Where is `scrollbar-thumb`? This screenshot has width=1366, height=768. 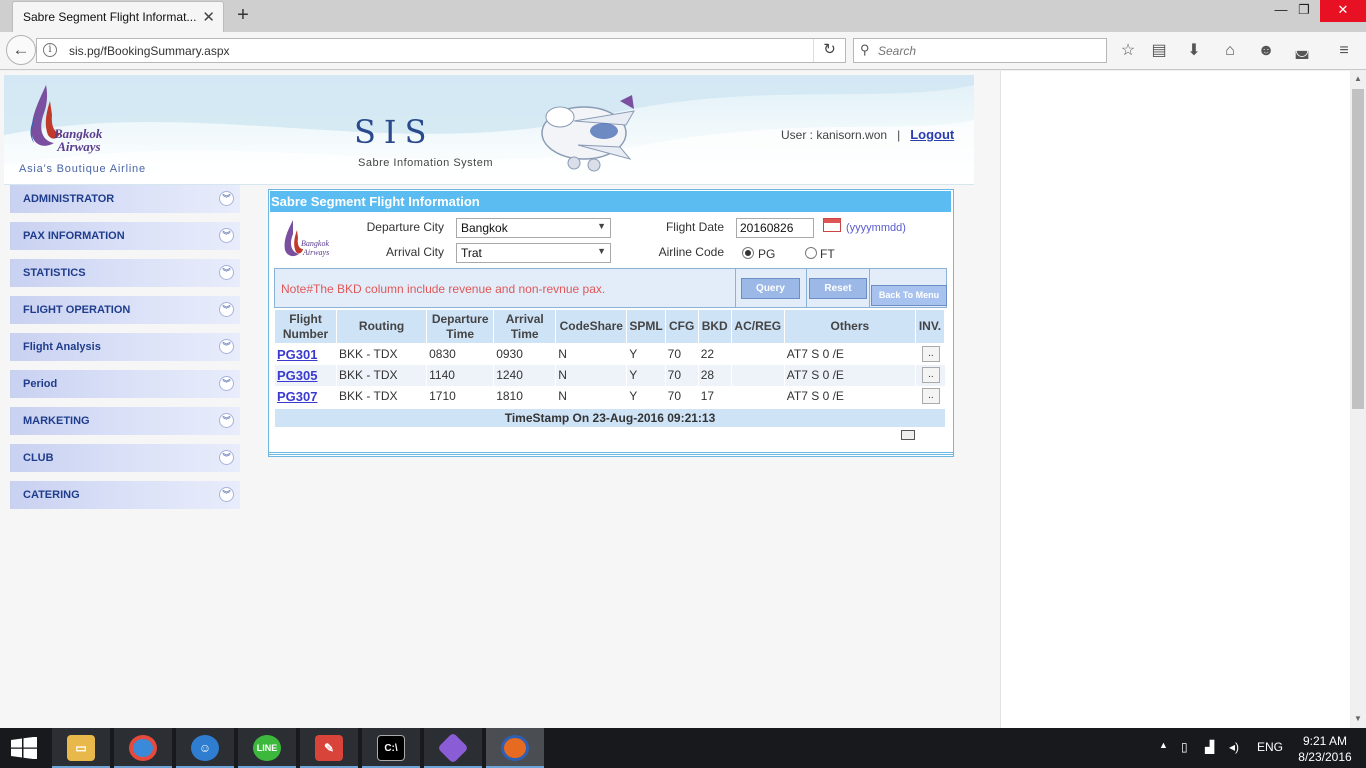 scrollbar-thumb is located at coordinates (1358, 249).